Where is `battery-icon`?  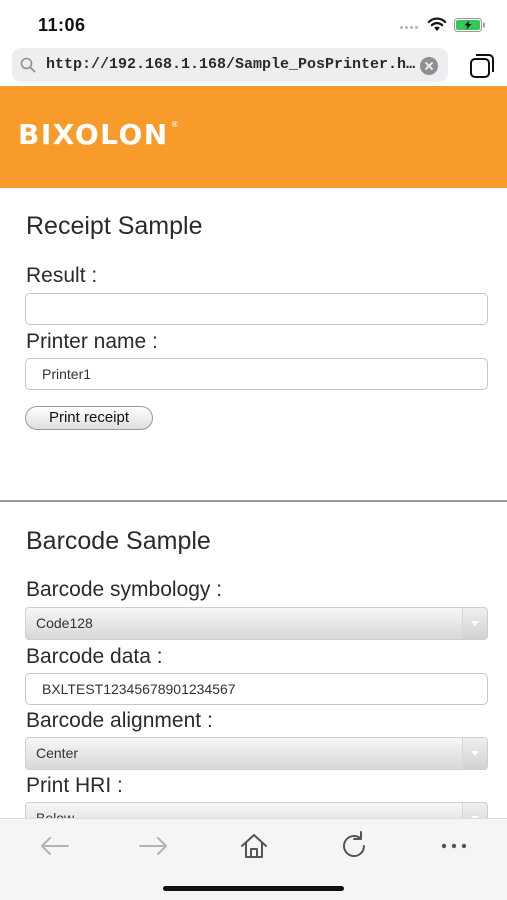
battery-icon is located at coordinates (469, 25).